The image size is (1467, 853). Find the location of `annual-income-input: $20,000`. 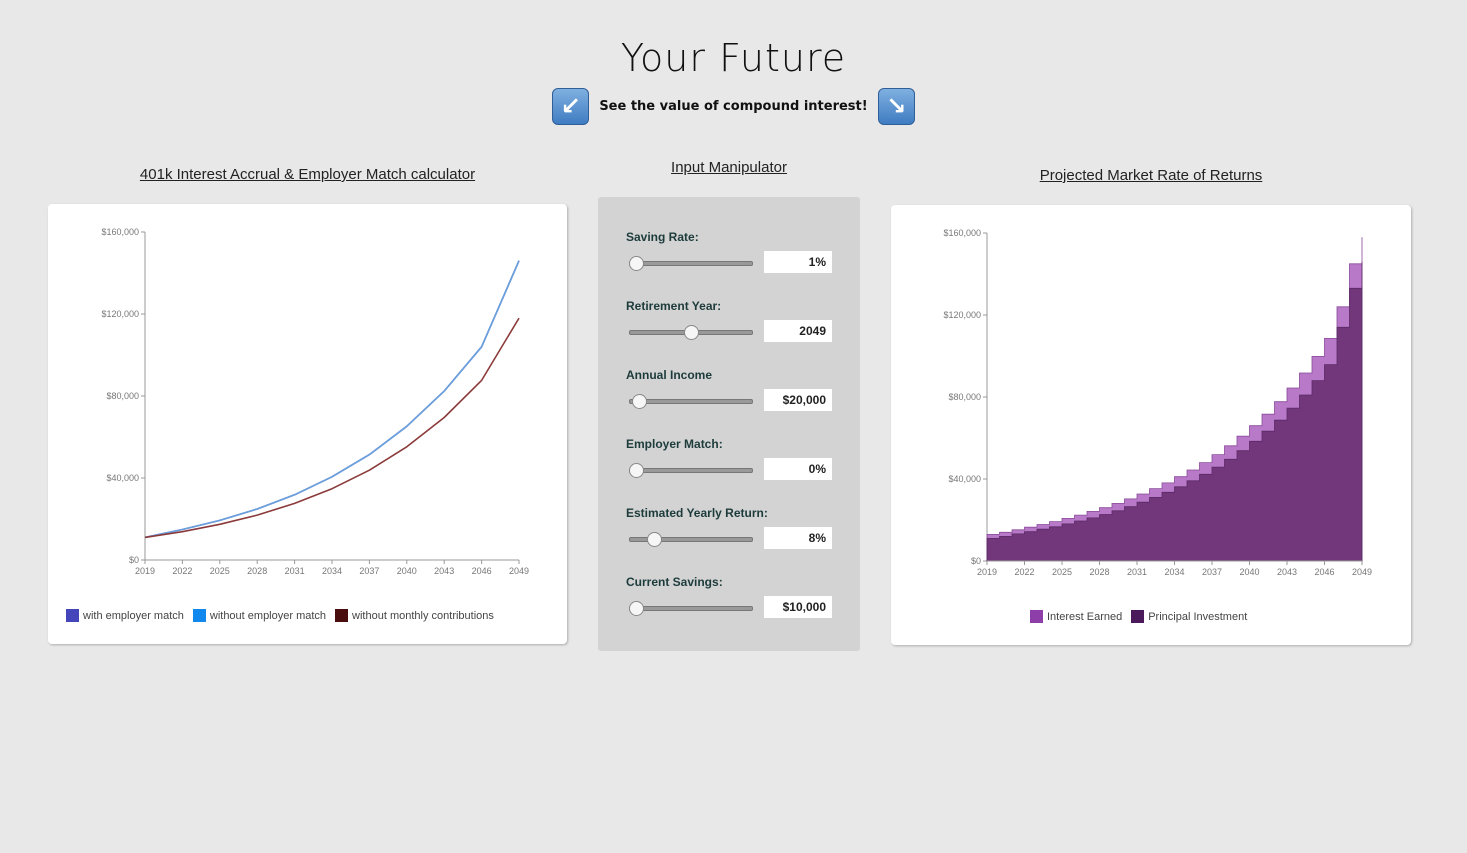

annual-income-input: $20,000 is located at coordinates (798, 400).